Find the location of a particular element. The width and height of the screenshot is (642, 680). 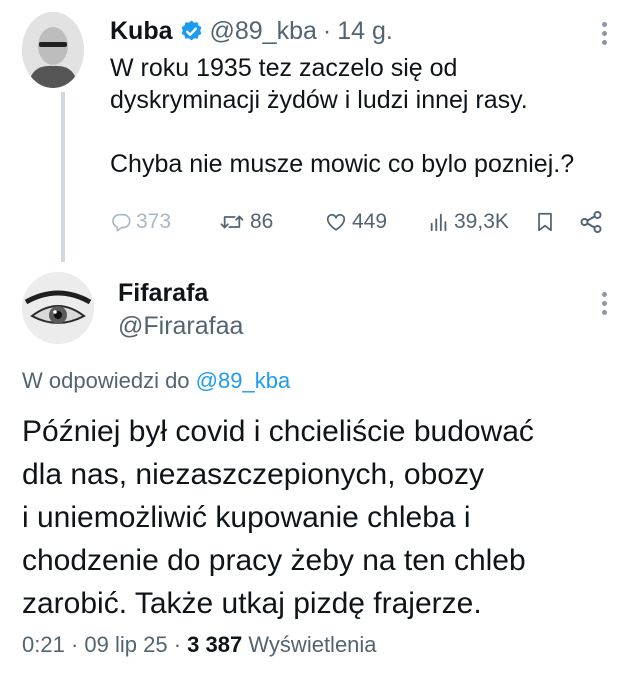

bookmark-button is located at coordinates (545, 222).